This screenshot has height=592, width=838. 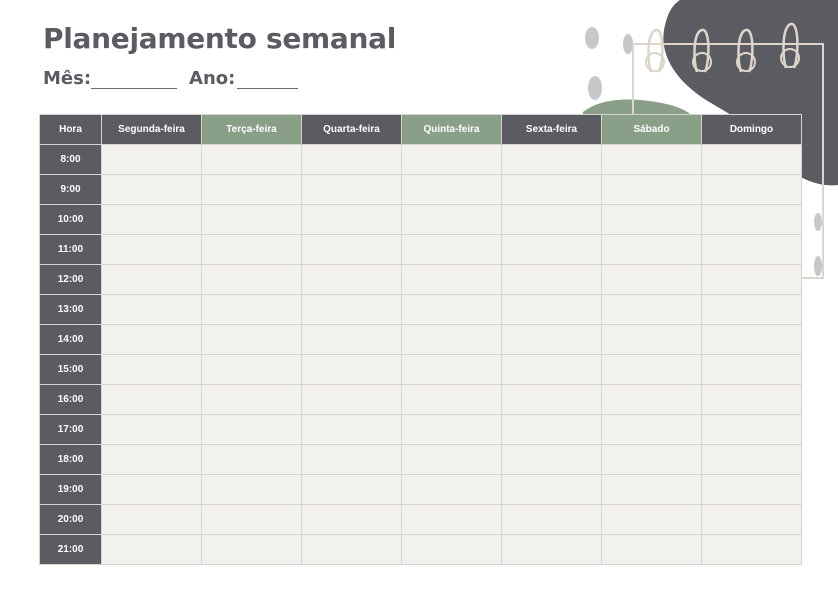 I want to click on month-blank-line, so click(x=134, y=78).